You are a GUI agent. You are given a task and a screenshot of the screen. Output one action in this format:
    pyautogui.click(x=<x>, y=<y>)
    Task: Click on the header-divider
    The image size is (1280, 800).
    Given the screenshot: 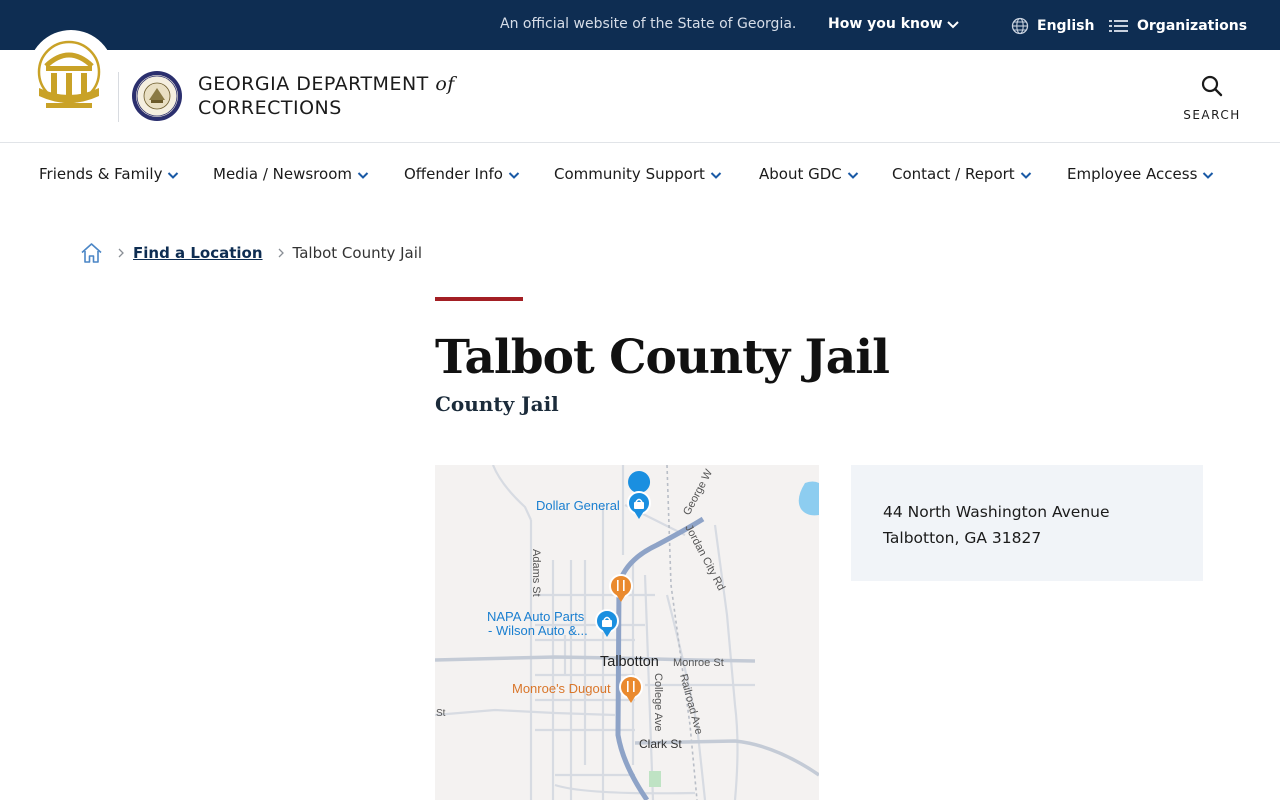 What is the action you would take?
    pyautogui.click(x=118, y=97)
    